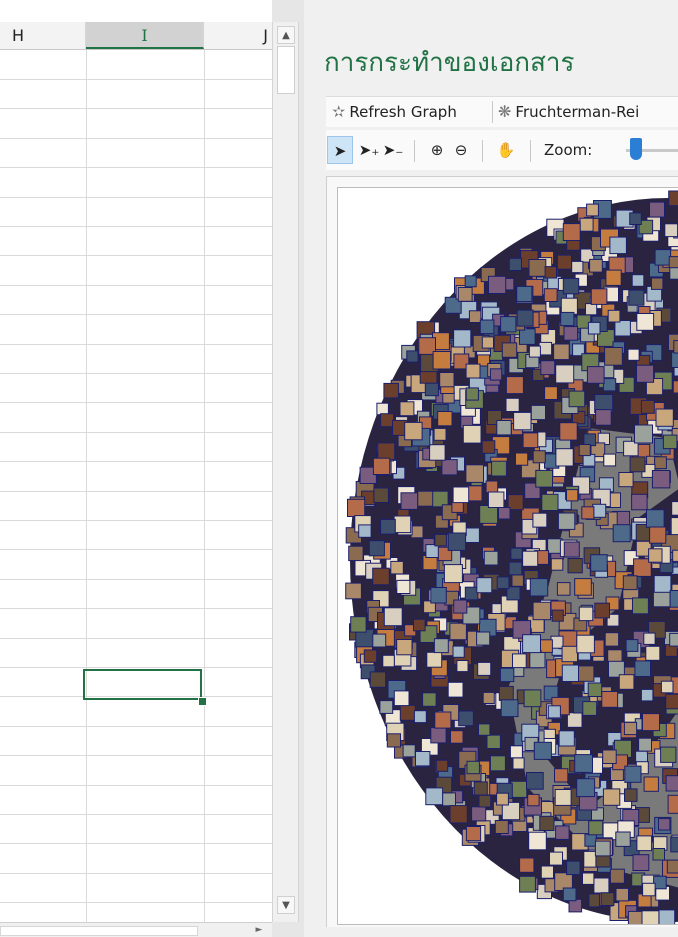  Describe the element at coordinates (393, 150) in the screenshot. I see `remove-from-selection-icon: ➤₋` at that location.